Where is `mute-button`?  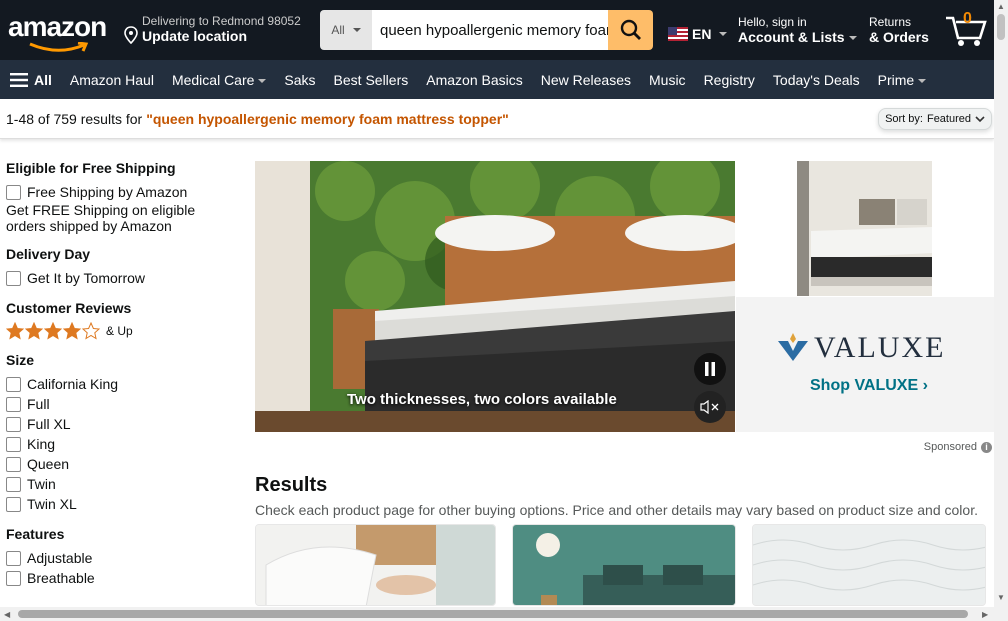
mute-button is located at coordinates (710, 407).